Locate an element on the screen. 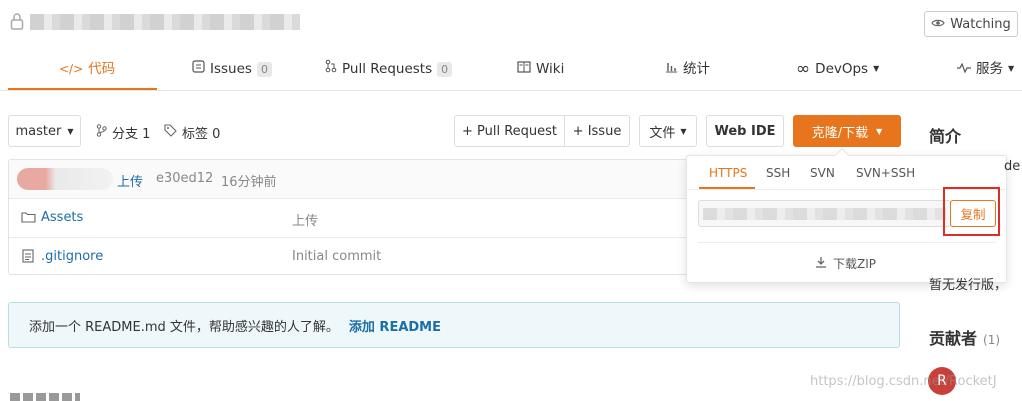 This screenshot has height=401, width=1022. add-readme-link: 添加 README is located at coordinates (395, 325).